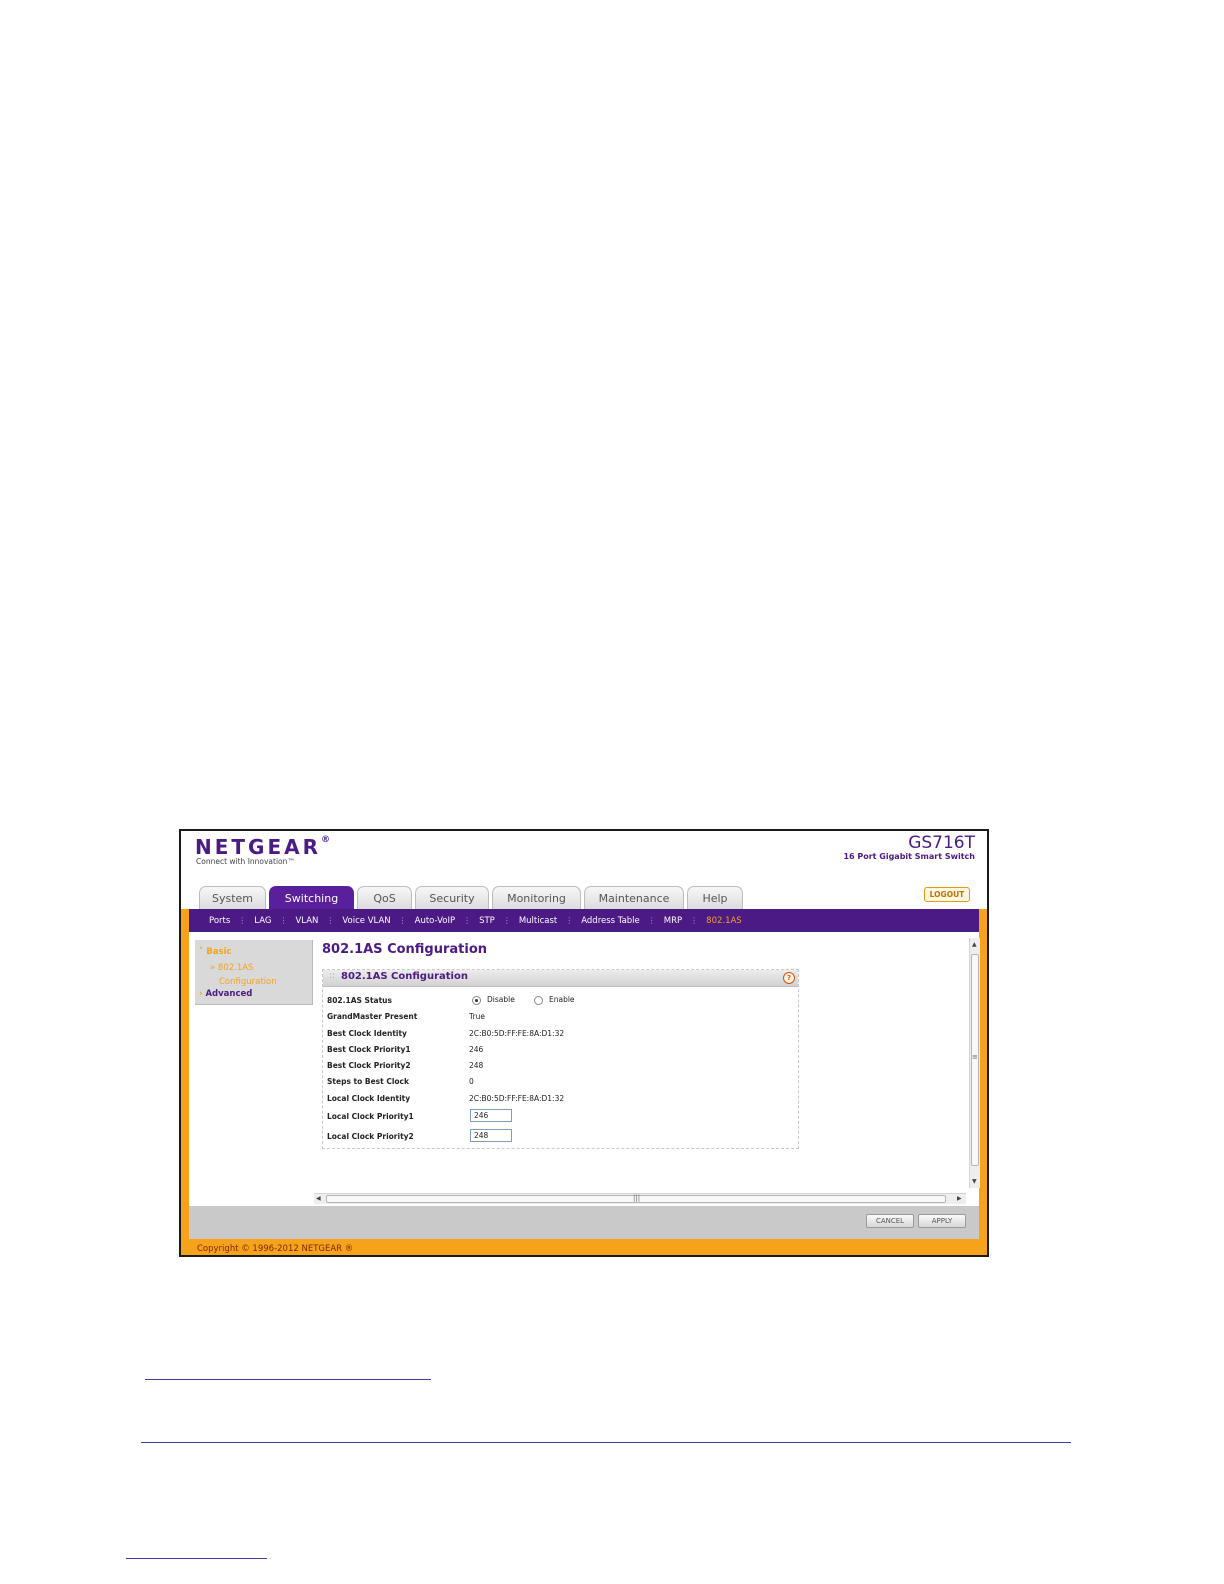 The image size is (1224, 1584). Describe the element at coordinates (452, 897) in the screenshot. I see `tab-security: Security` at that location.